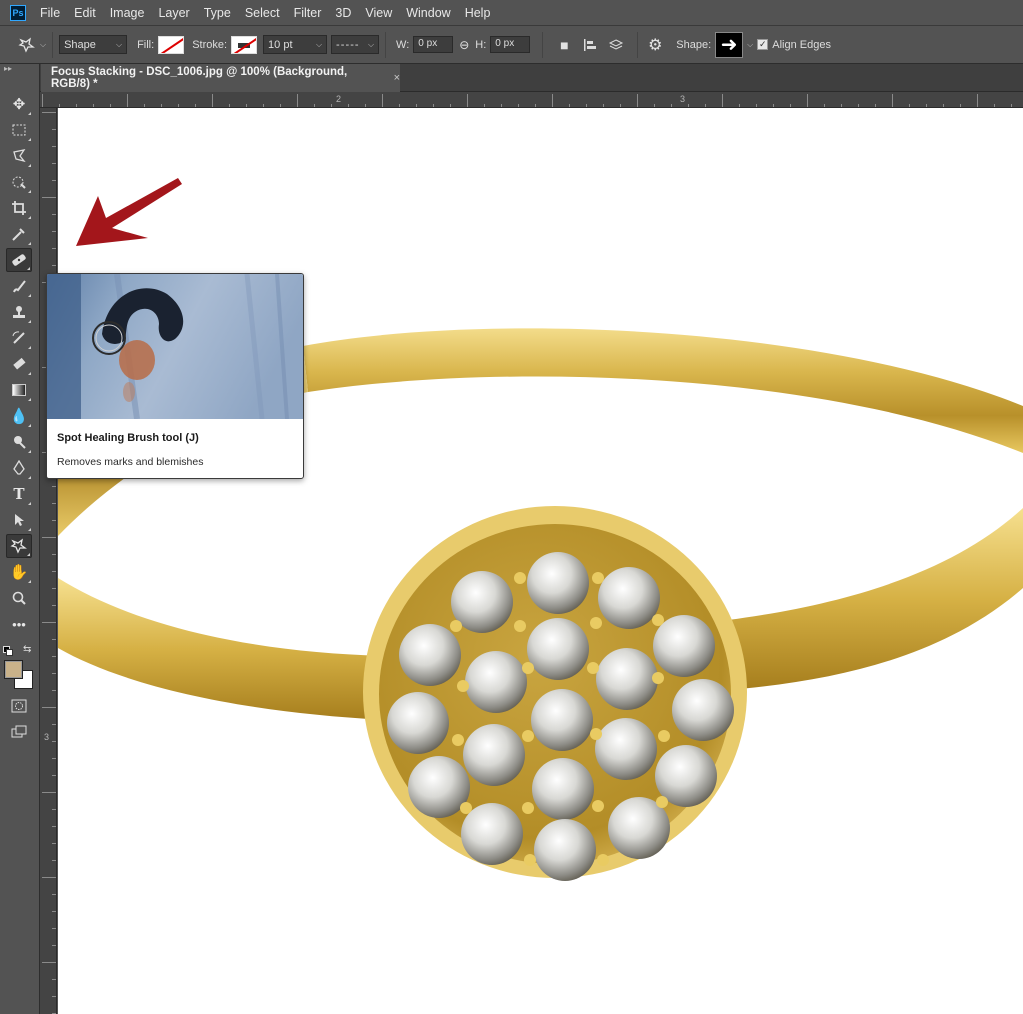 Image resolution: width=1023 pixels, height=1014 pixels. I want to click on menu-help: Help, so click(478, 13).